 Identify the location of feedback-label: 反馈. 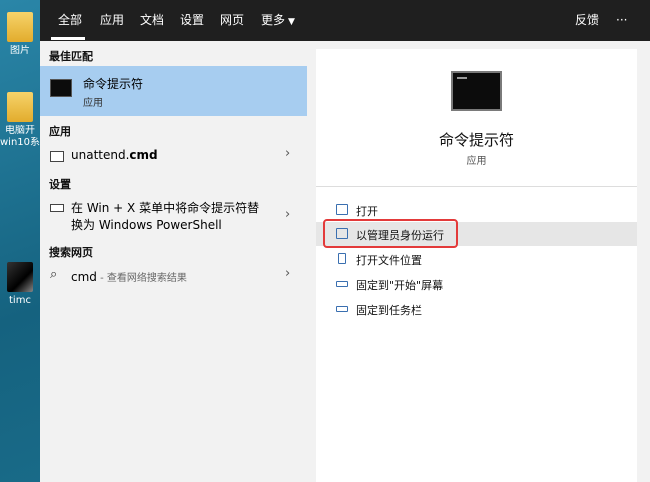
(587, 20).